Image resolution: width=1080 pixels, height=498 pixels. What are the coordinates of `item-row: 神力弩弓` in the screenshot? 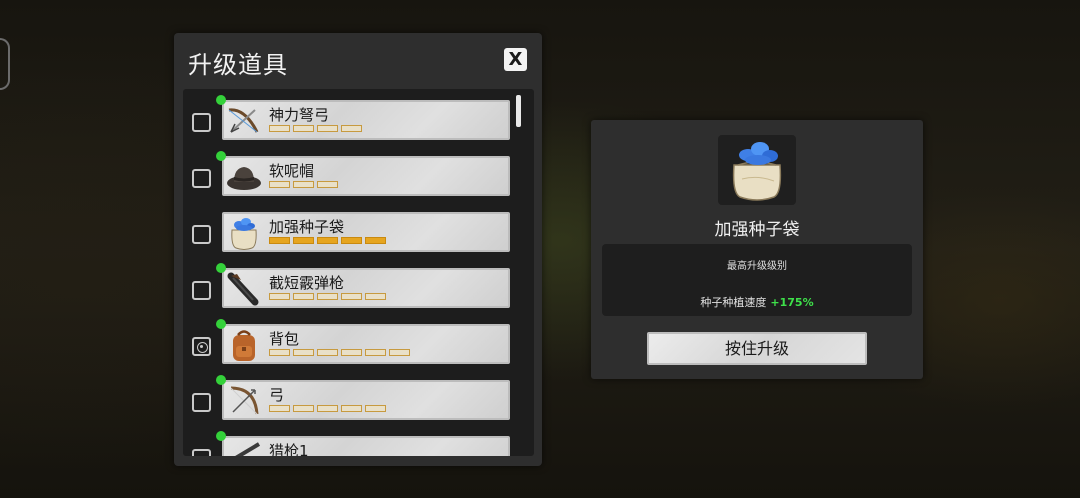 It's located at (348, 118).